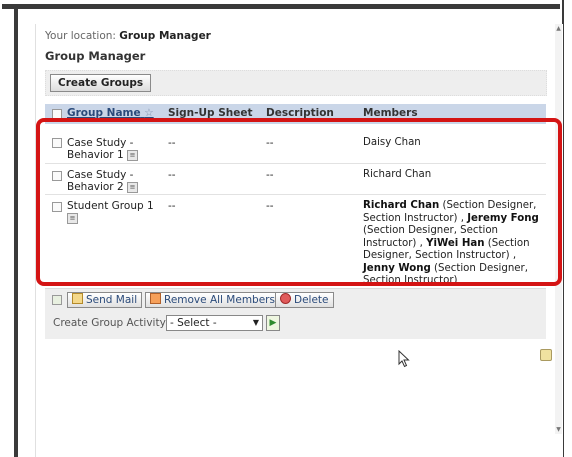 The height and width of the screenshot is (457, 572). What do you see at coordinates (95, 155) in the screenshot?
I see `group-name-line: Behavior 1` at bounding box center [95, 155].